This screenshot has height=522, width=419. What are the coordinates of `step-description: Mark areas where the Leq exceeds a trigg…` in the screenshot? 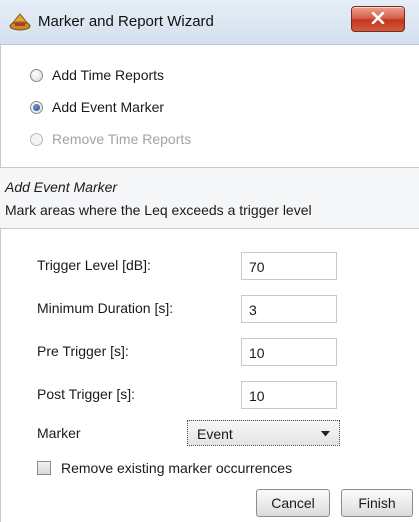 It's located at (158, 210).